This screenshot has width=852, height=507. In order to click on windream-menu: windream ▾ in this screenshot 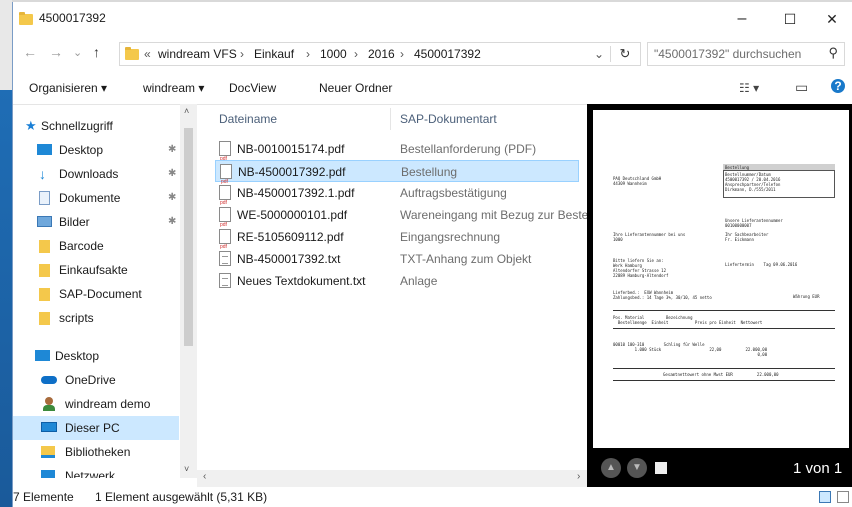, I will do `click(173, 88)`.